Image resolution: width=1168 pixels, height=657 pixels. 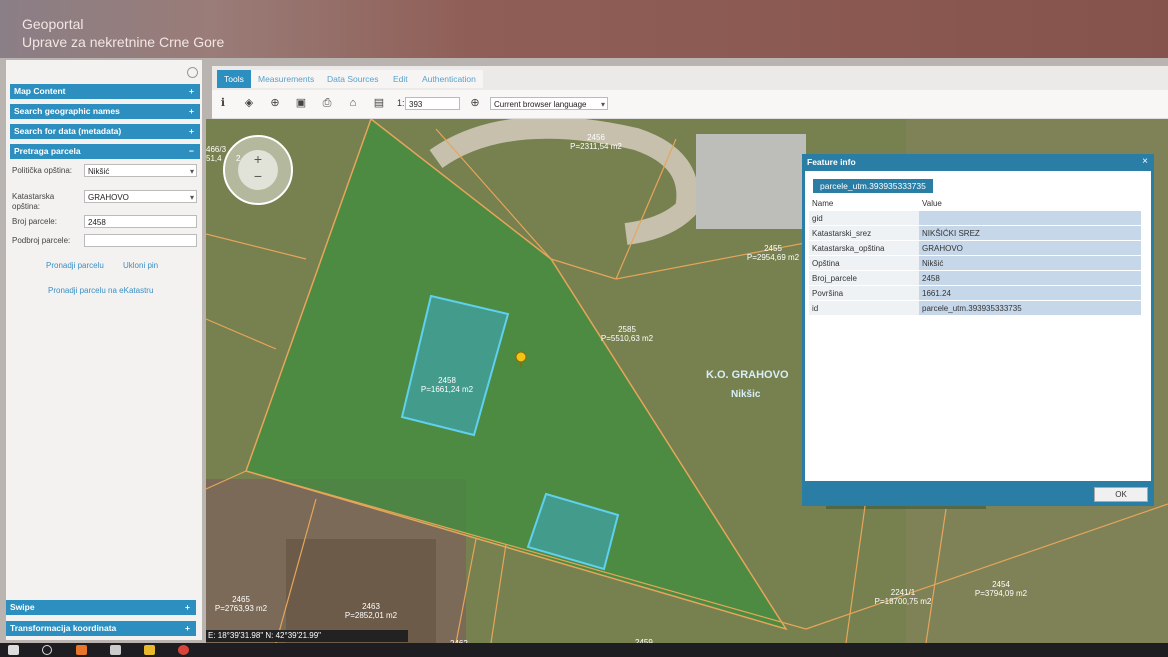 What do you see at coordinates (627, 334) in the screenshot?
I see `parcel-label: 2585 P=5510,63 m2` at bounding box center [627, 334].